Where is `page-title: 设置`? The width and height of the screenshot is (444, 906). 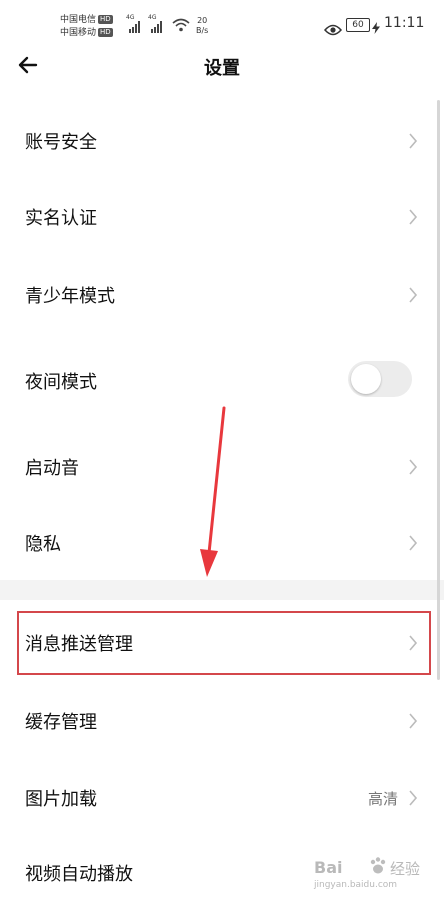 page-title: 设置 is located at coordinates (222, 68).